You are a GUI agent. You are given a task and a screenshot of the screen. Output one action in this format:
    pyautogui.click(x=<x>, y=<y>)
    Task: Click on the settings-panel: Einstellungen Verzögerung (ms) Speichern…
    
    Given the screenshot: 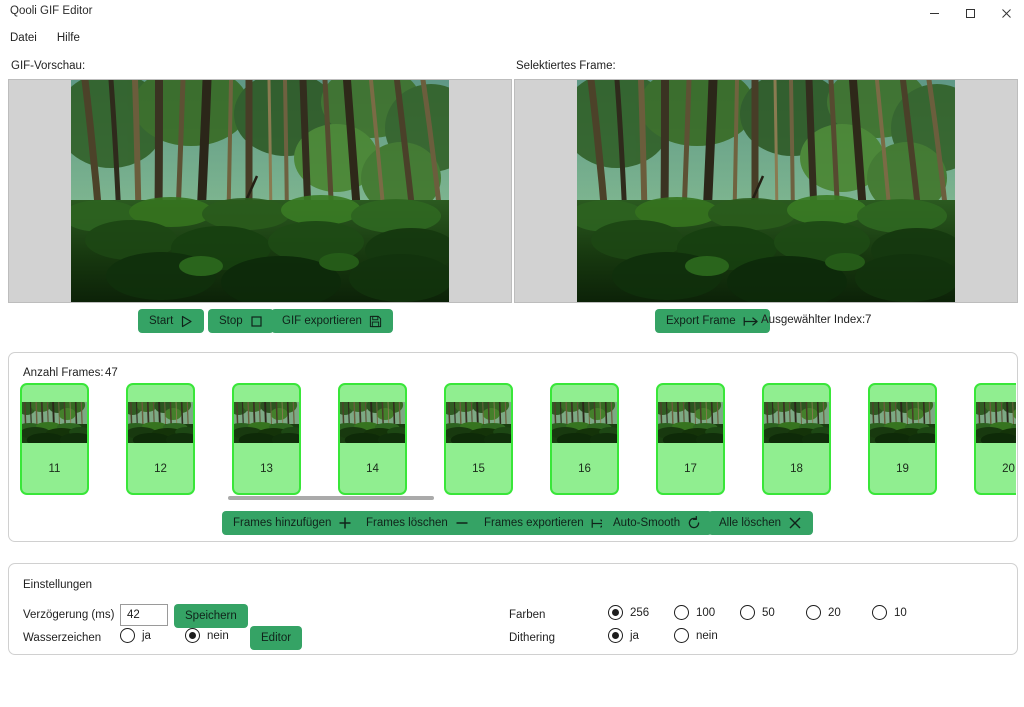 What is the action you would take?
    pyautogui.click(x=513, y=609)
    